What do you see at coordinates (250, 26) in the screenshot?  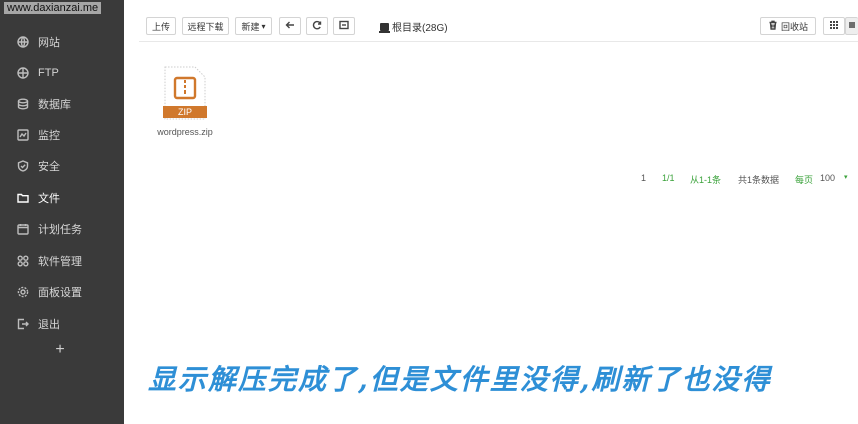 I see `new-button-label: 新建` at bounding box center [250, 26].